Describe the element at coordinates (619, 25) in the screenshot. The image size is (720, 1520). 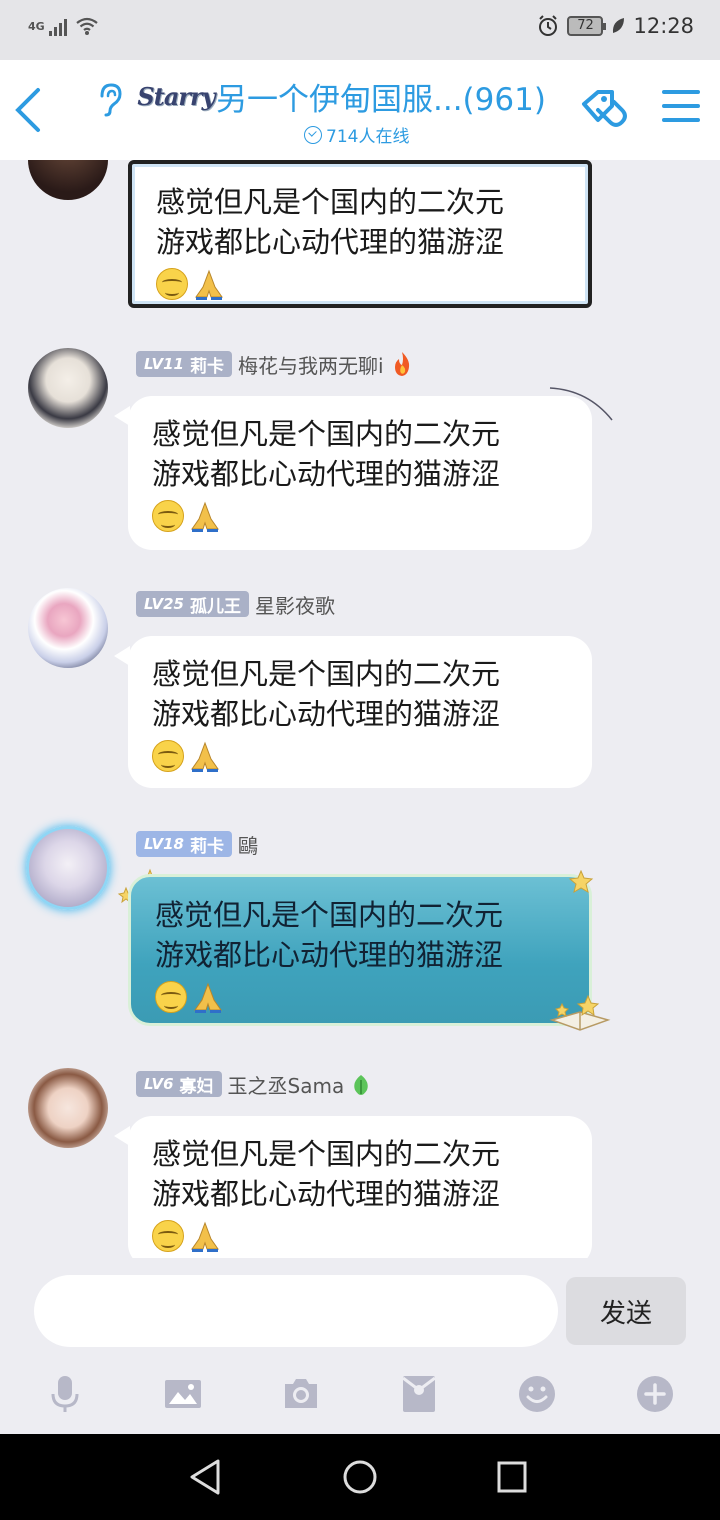
I see `leaf-icon` at that location.